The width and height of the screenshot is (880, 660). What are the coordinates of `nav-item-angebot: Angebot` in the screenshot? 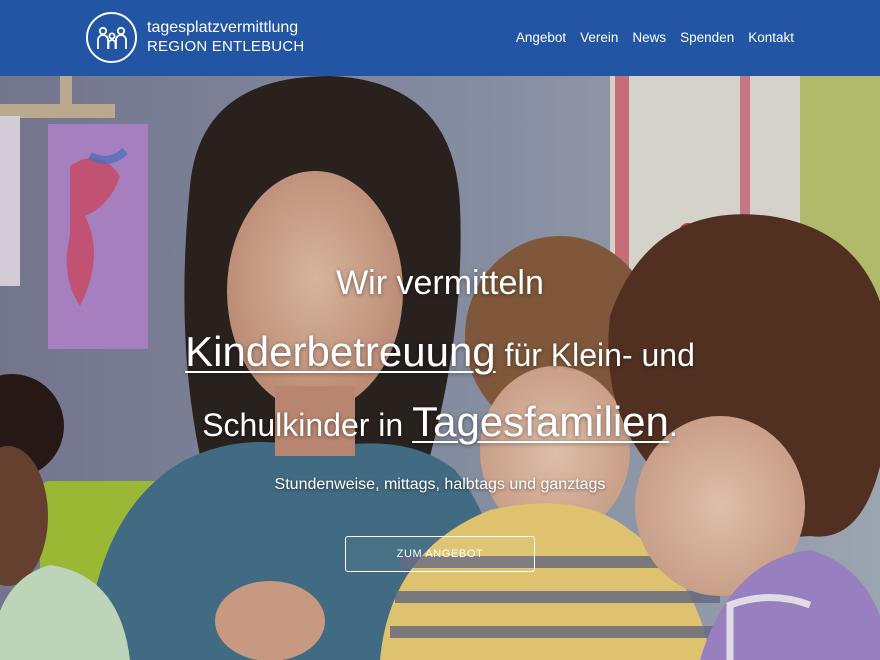 It's located at (541, 37).